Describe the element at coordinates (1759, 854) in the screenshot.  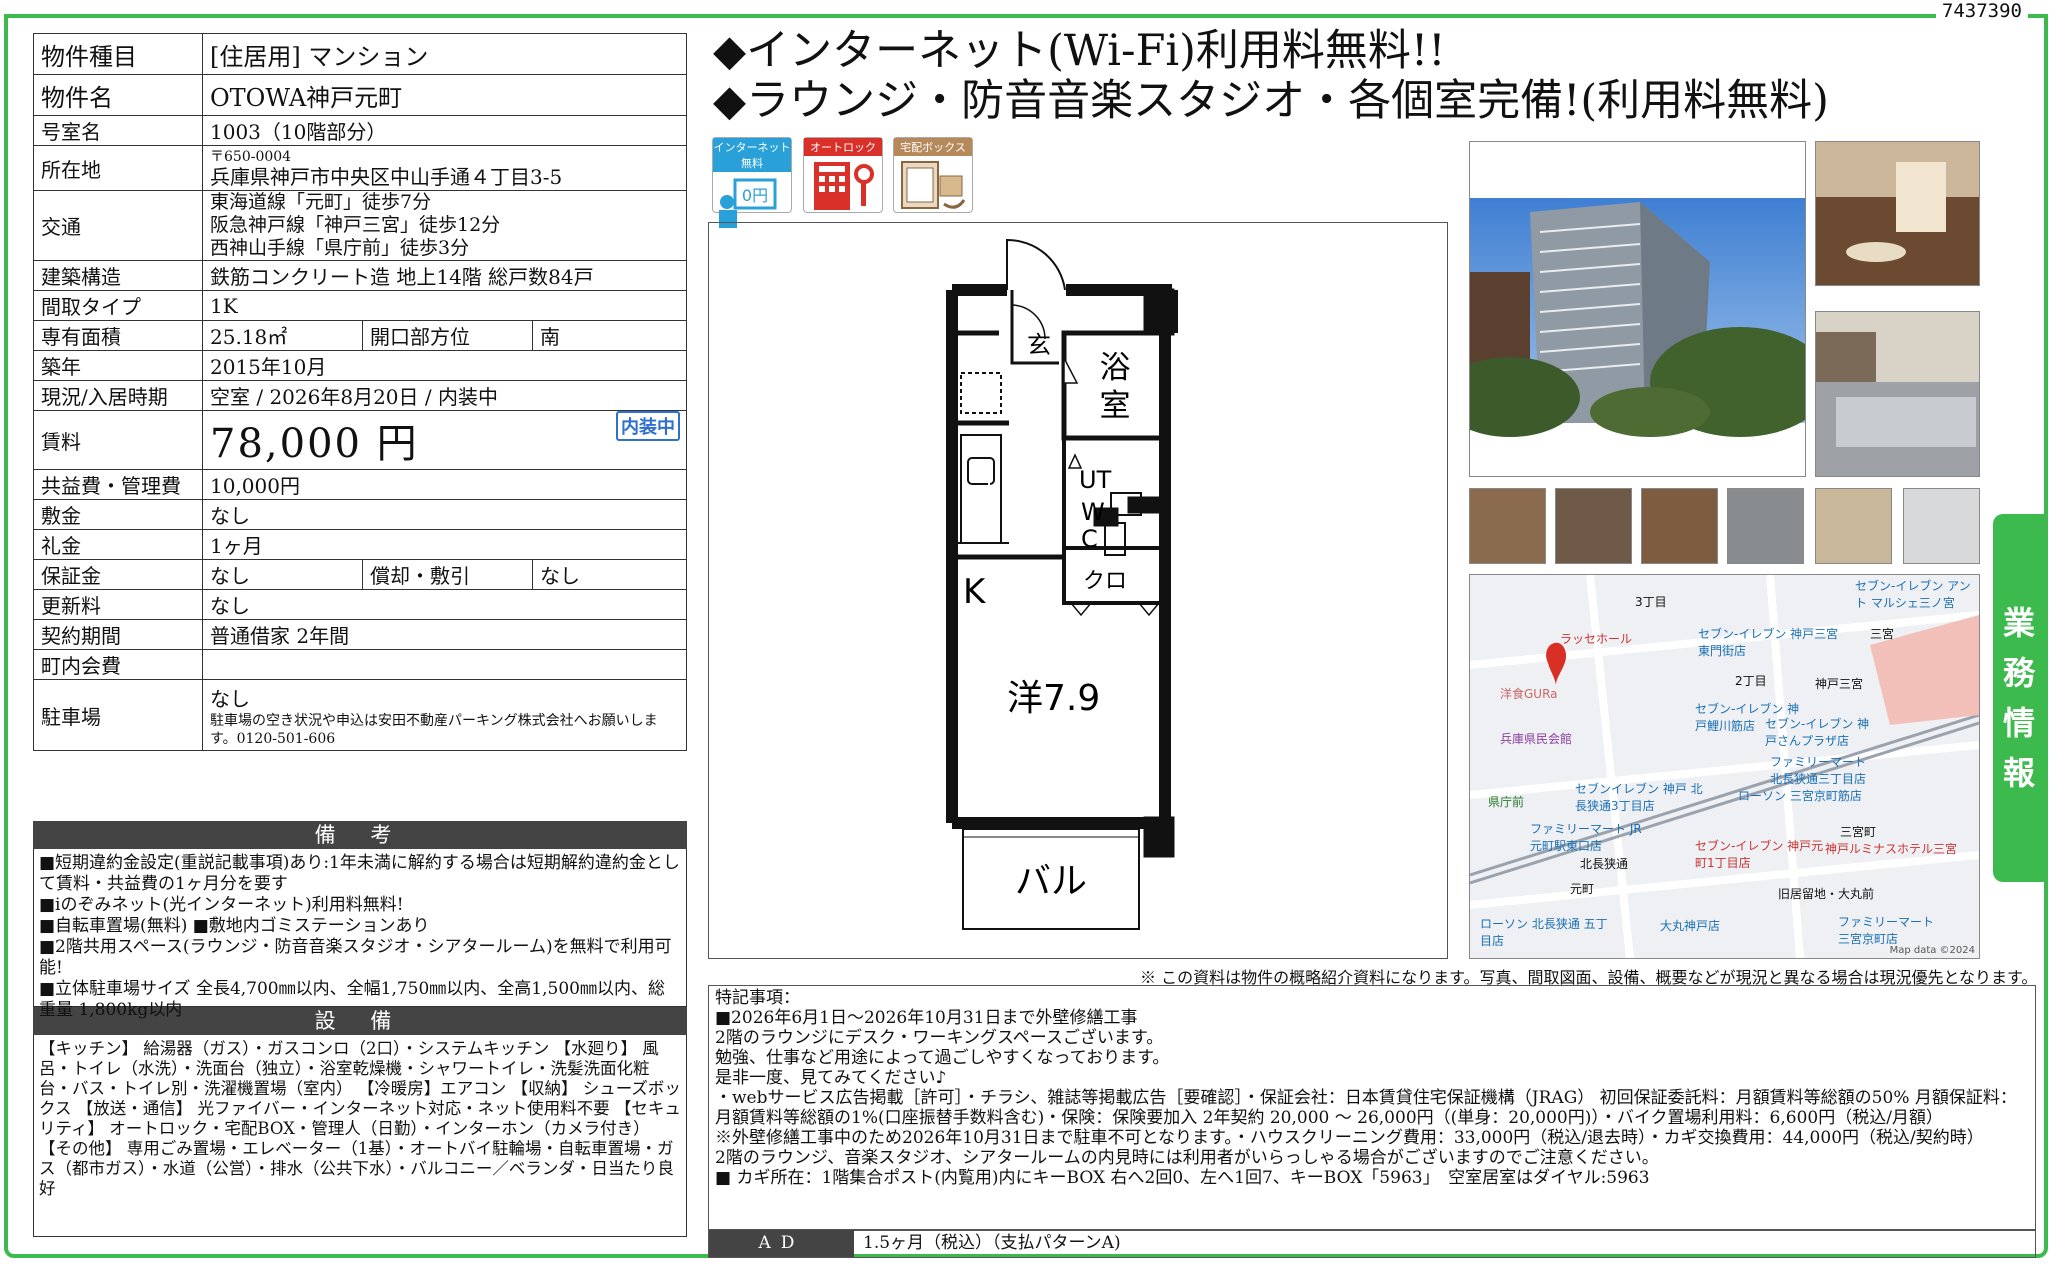
I see `map-label: セブン-イレブン 神戸元町1丁目店` at that location.